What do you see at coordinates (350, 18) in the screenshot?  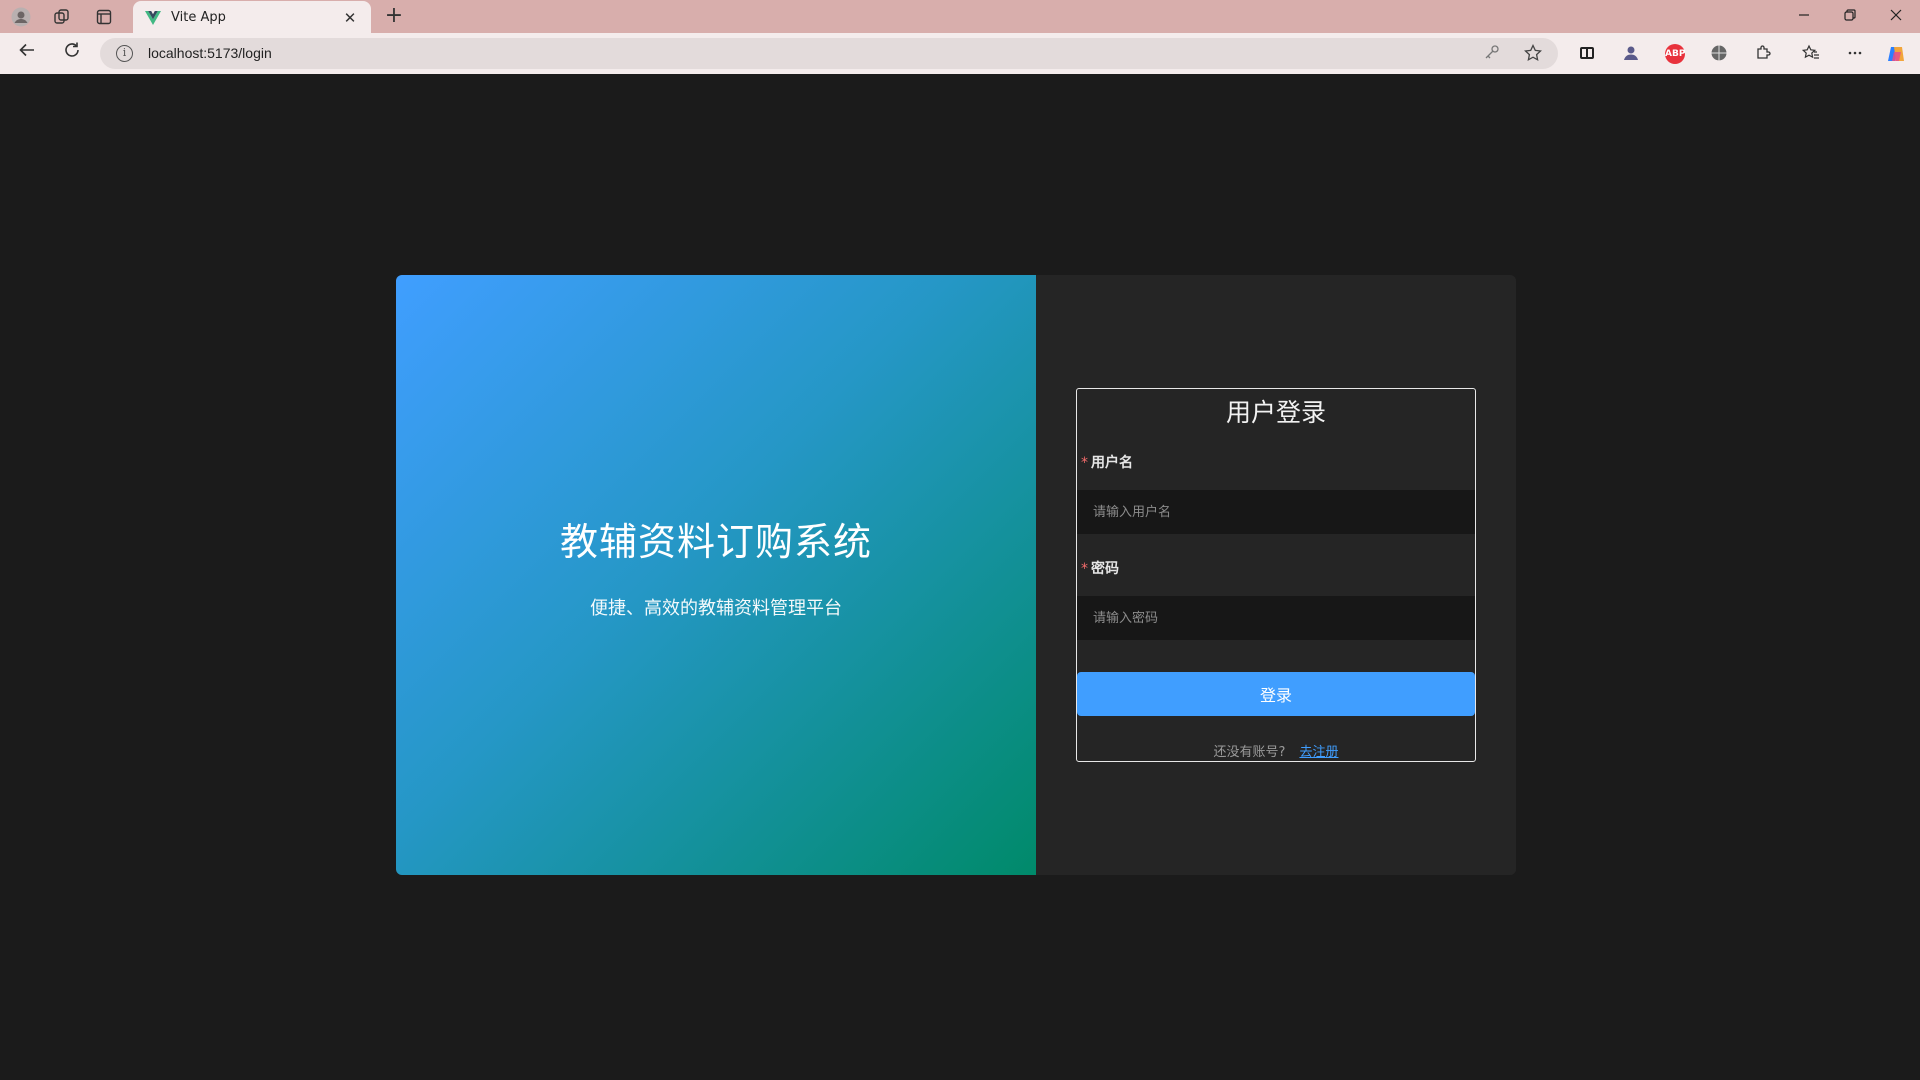 I see `close-tab-icon: ✕` at bounding box center [350, 18].